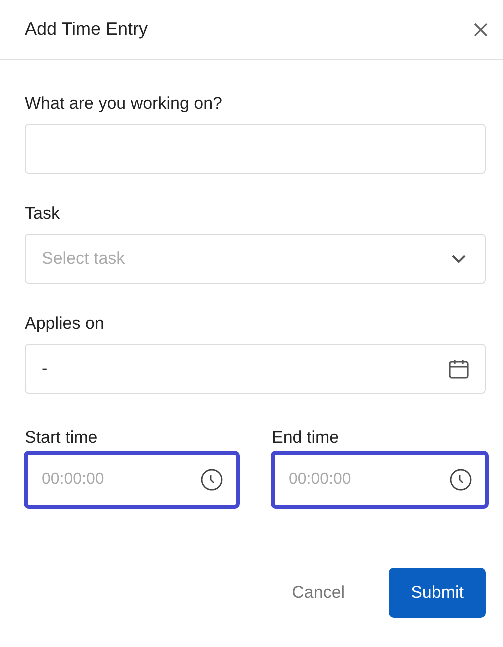 The image size is (503, 647). What do you see at coordinates (255, 369) in the screenshot?
I see `date-field: -` at bounding box center [255, 369].